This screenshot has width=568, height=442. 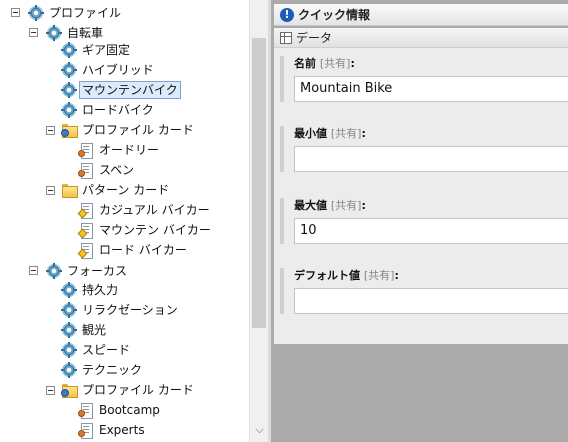 What do you see at coordinates (100, 290) in the screenshot?
I see `tree-item-label: 持久力` at bounding box center [100, 290].